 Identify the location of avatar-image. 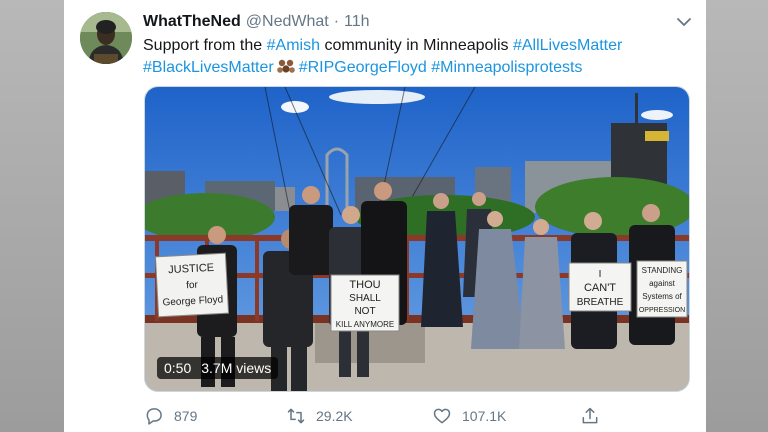
(106, 38).